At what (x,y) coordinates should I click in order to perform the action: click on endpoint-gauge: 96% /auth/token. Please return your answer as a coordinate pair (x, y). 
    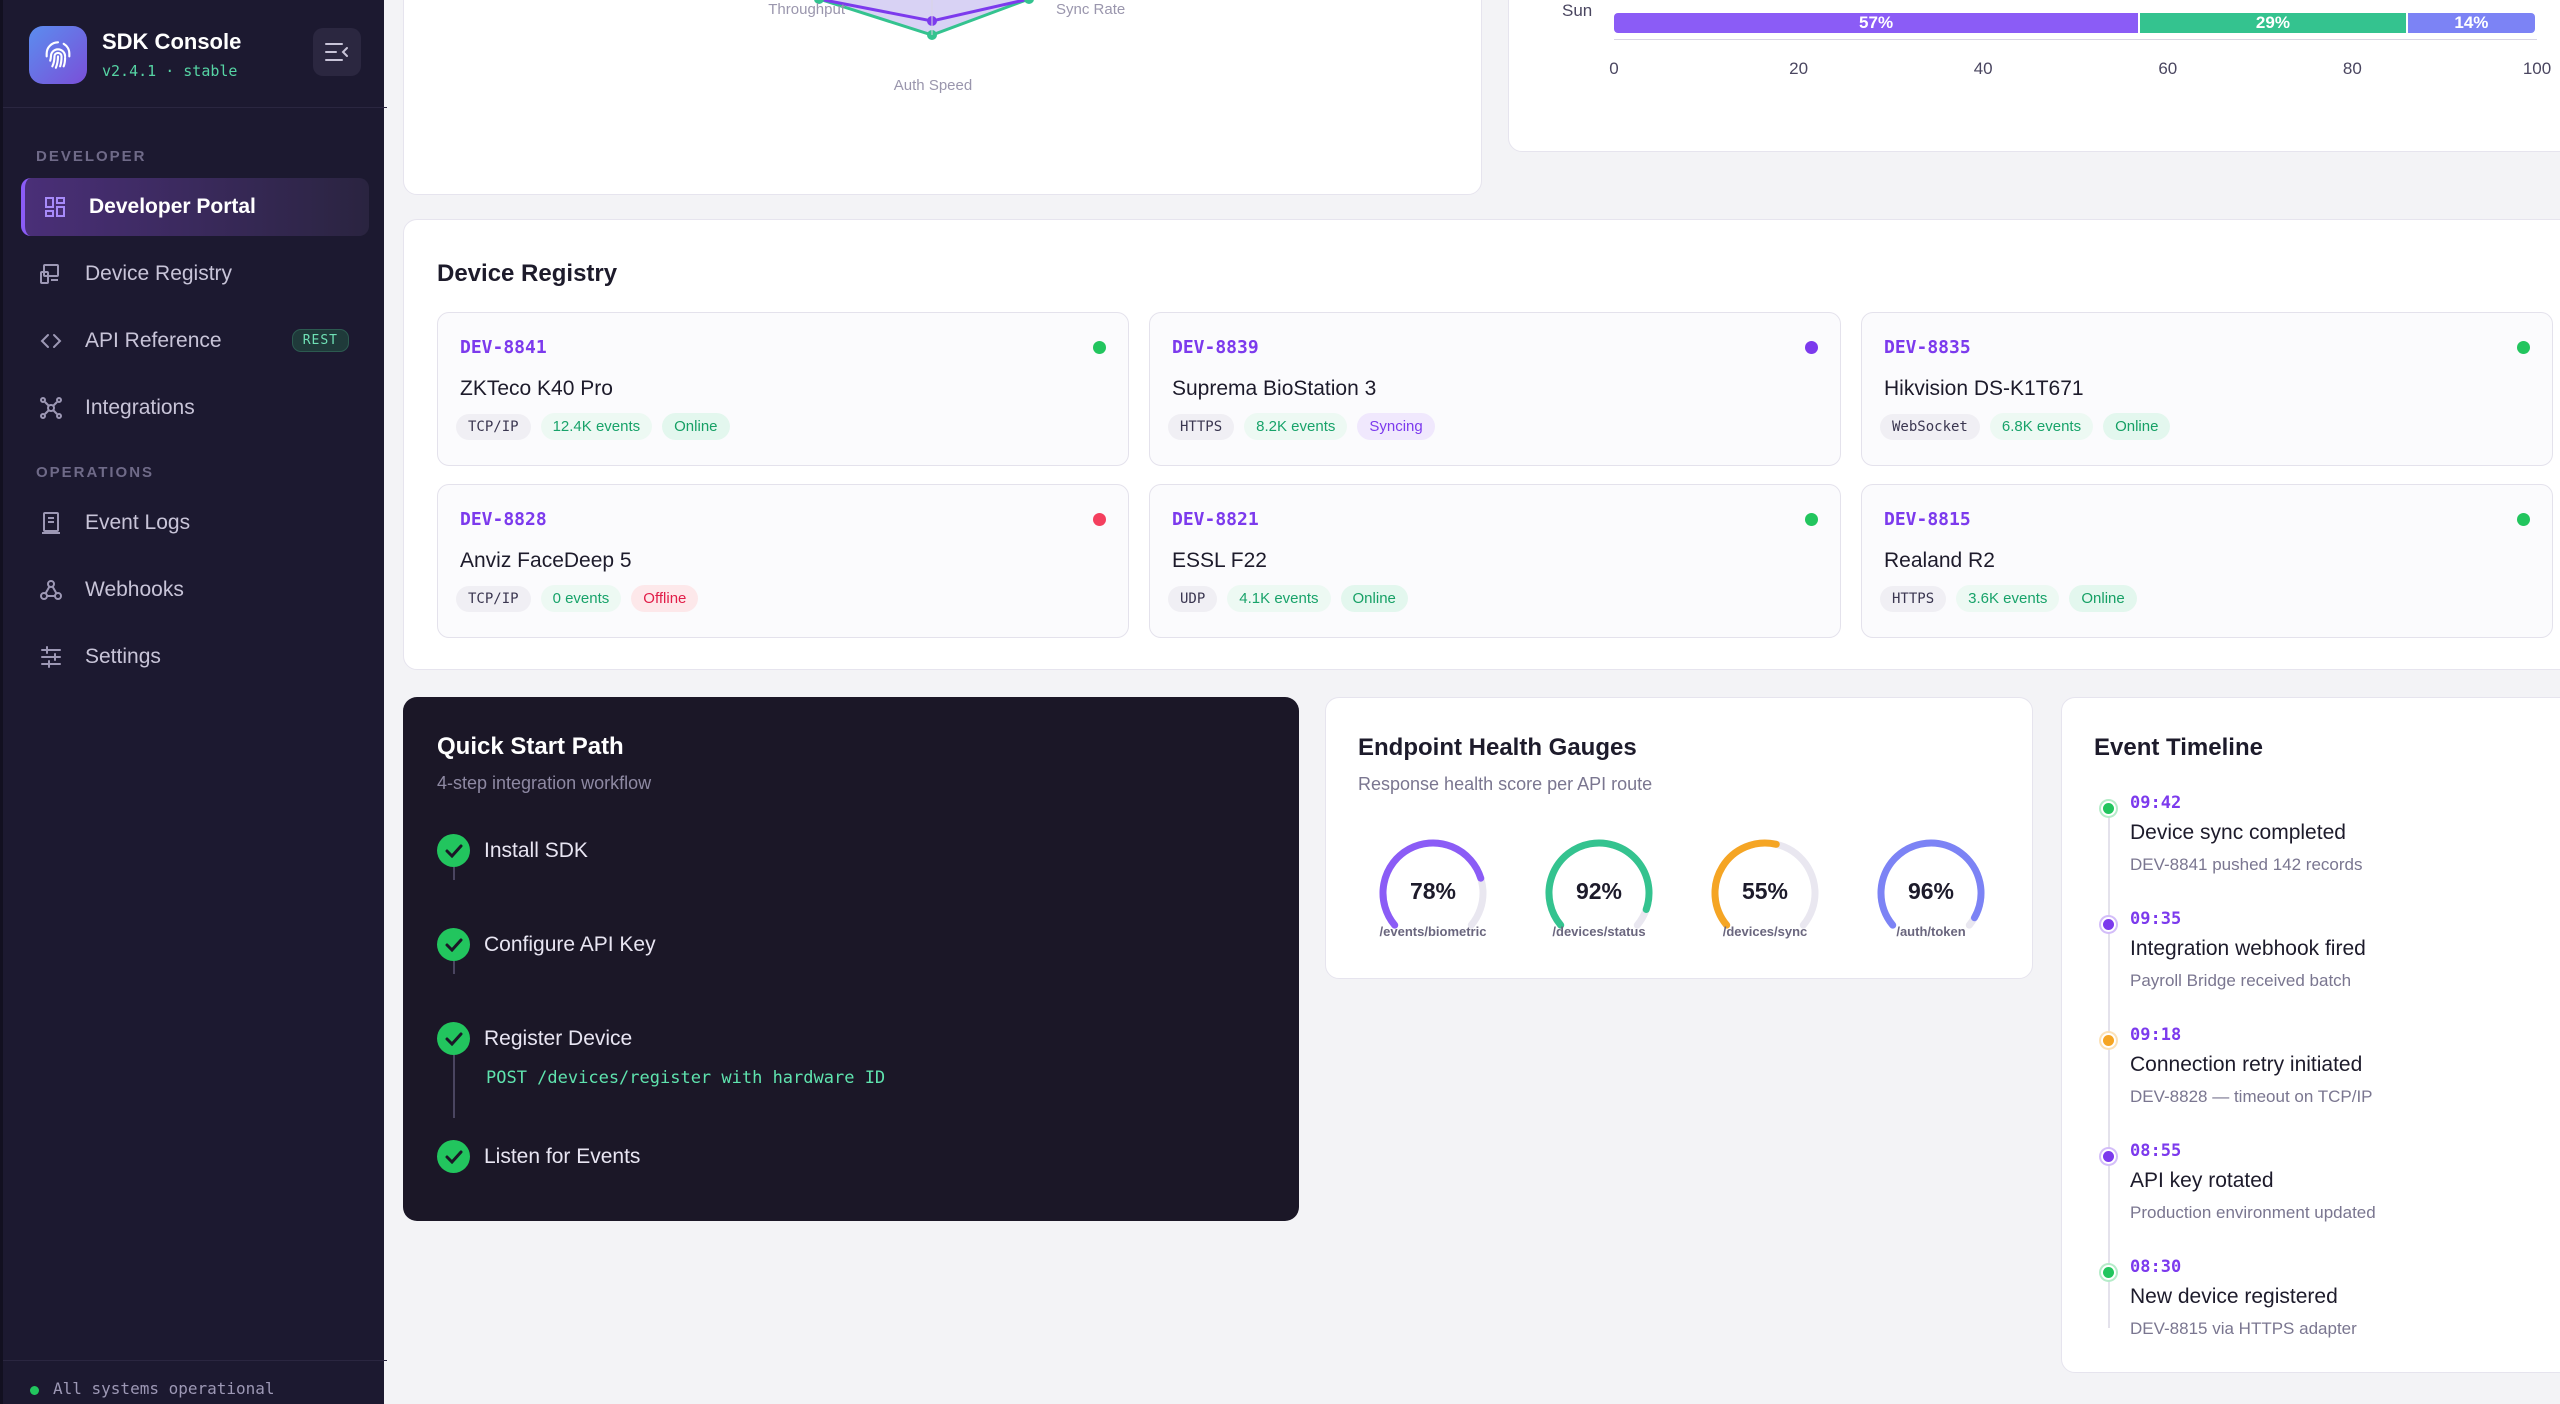
    Looking at the image, I should click on (1931, 888).